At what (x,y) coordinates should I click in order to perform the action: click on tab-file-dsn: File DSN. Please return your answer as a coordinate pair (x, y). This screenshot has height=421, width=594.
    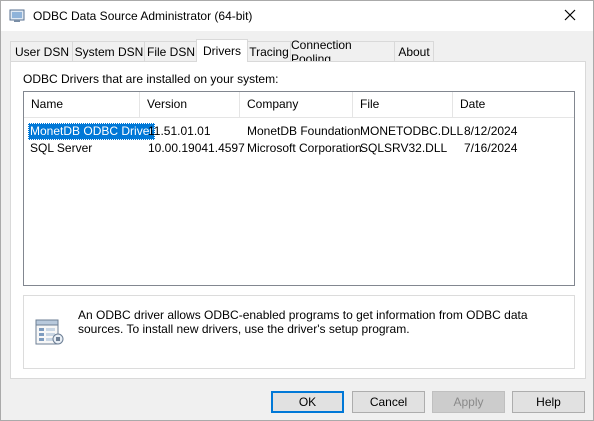
    Looking at the image, I should click on (171, 51).